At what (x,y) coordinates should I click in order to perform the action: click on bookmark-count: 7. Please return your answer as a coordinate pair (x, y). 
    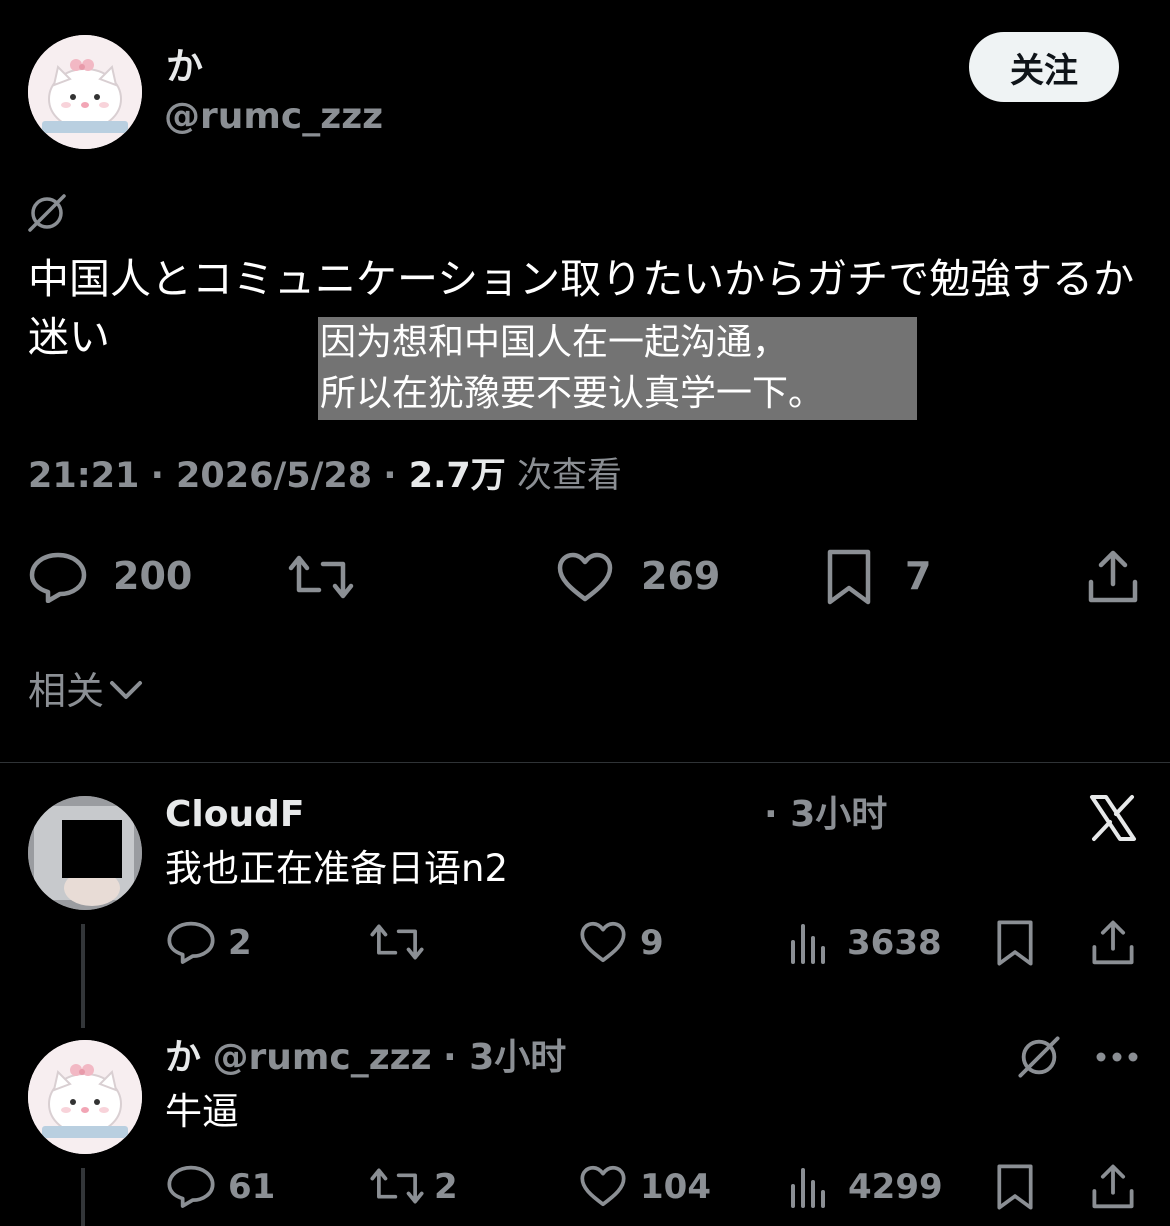
    Looking at the image, I should click on (918, 576).